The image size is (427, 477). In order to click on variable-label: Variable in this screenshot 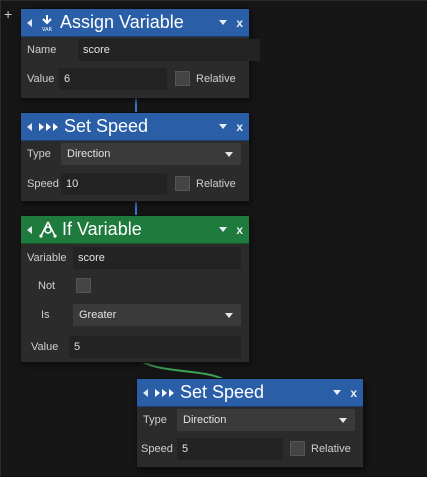, I will do `click(47, 258)`.